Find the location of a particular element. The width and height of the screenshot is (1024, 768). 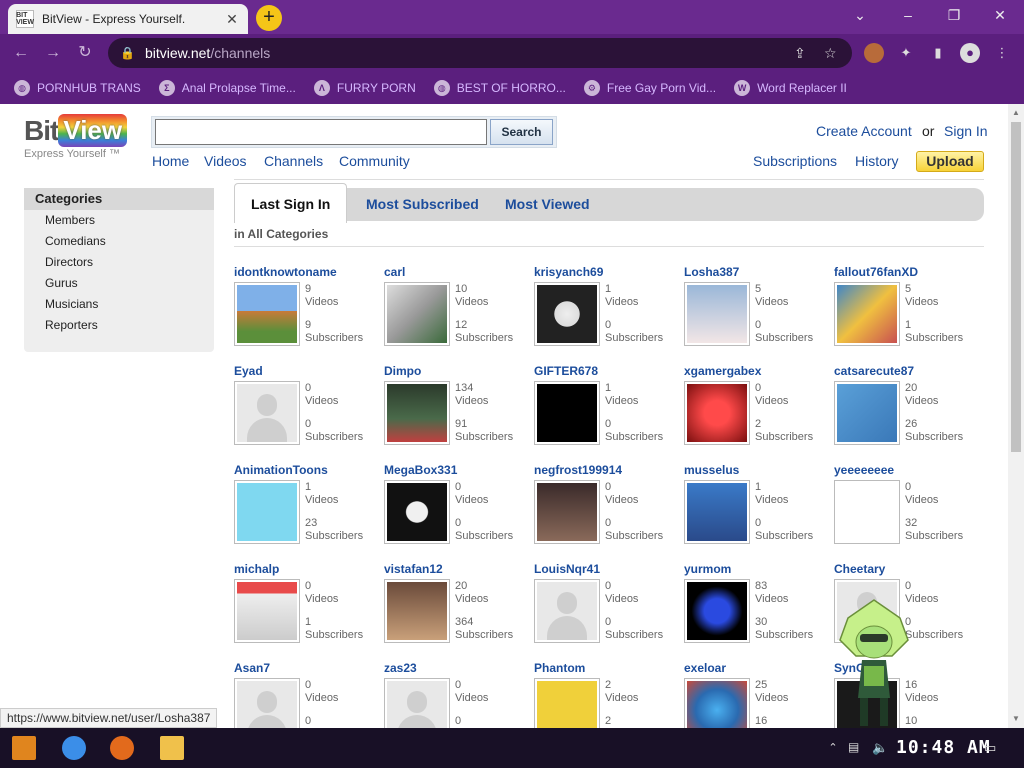

channel-name-link: Losha387 is located at coordinates (711, 272).